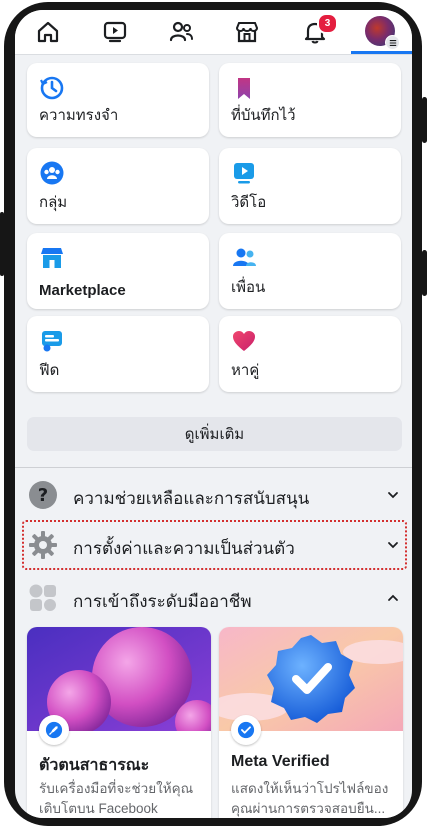  I want to click on rocket-icon, so click(54, 730).